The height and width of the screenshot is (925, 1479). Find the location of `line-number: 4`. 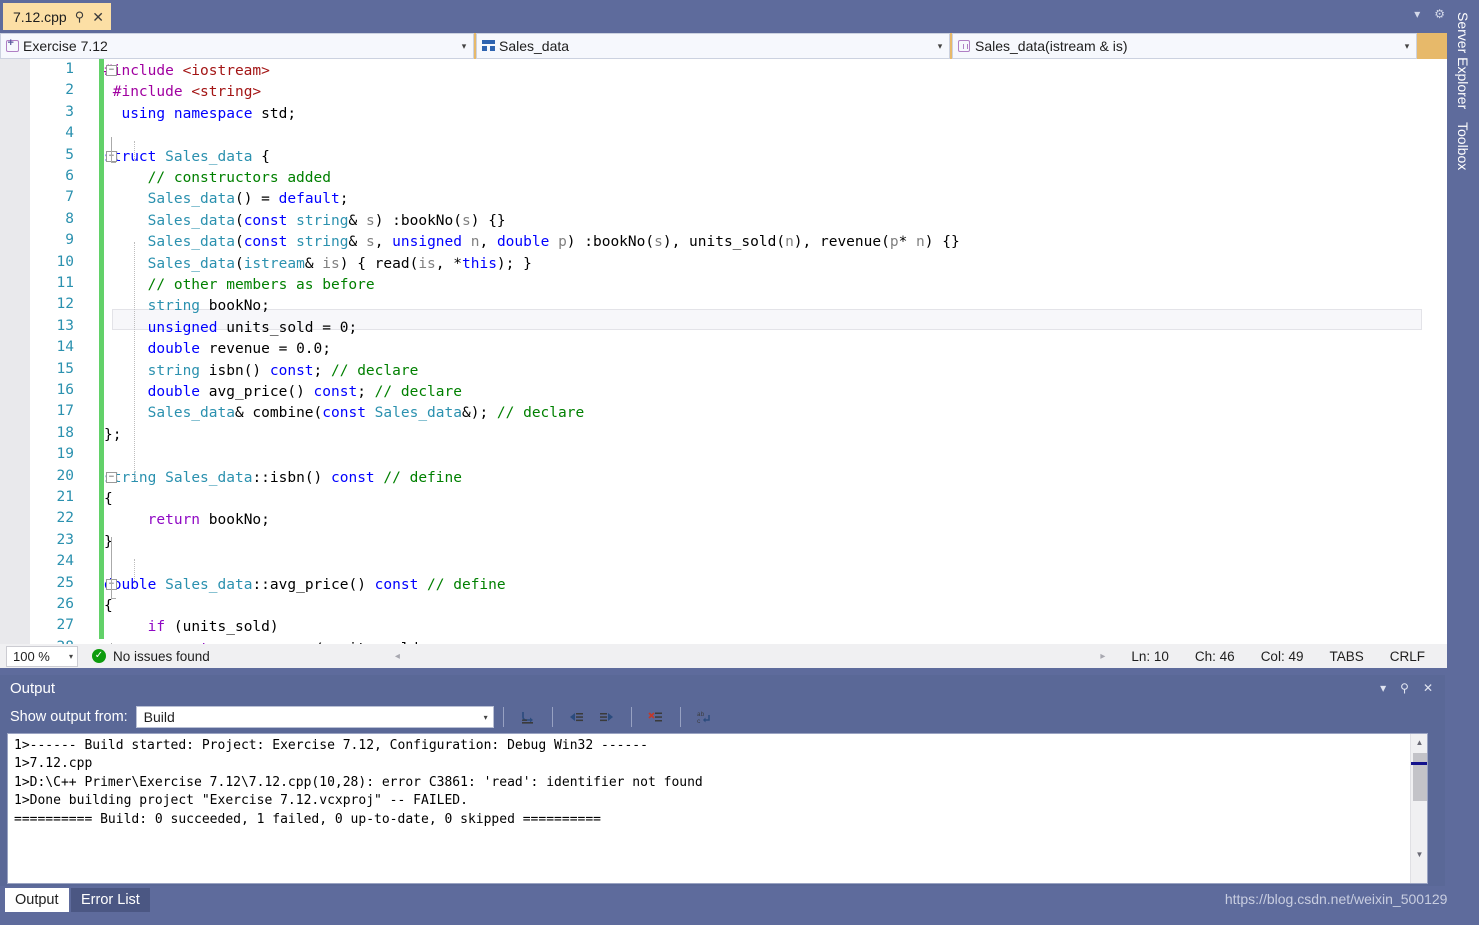

line-number: 4 is located at coordinates (69, 133).